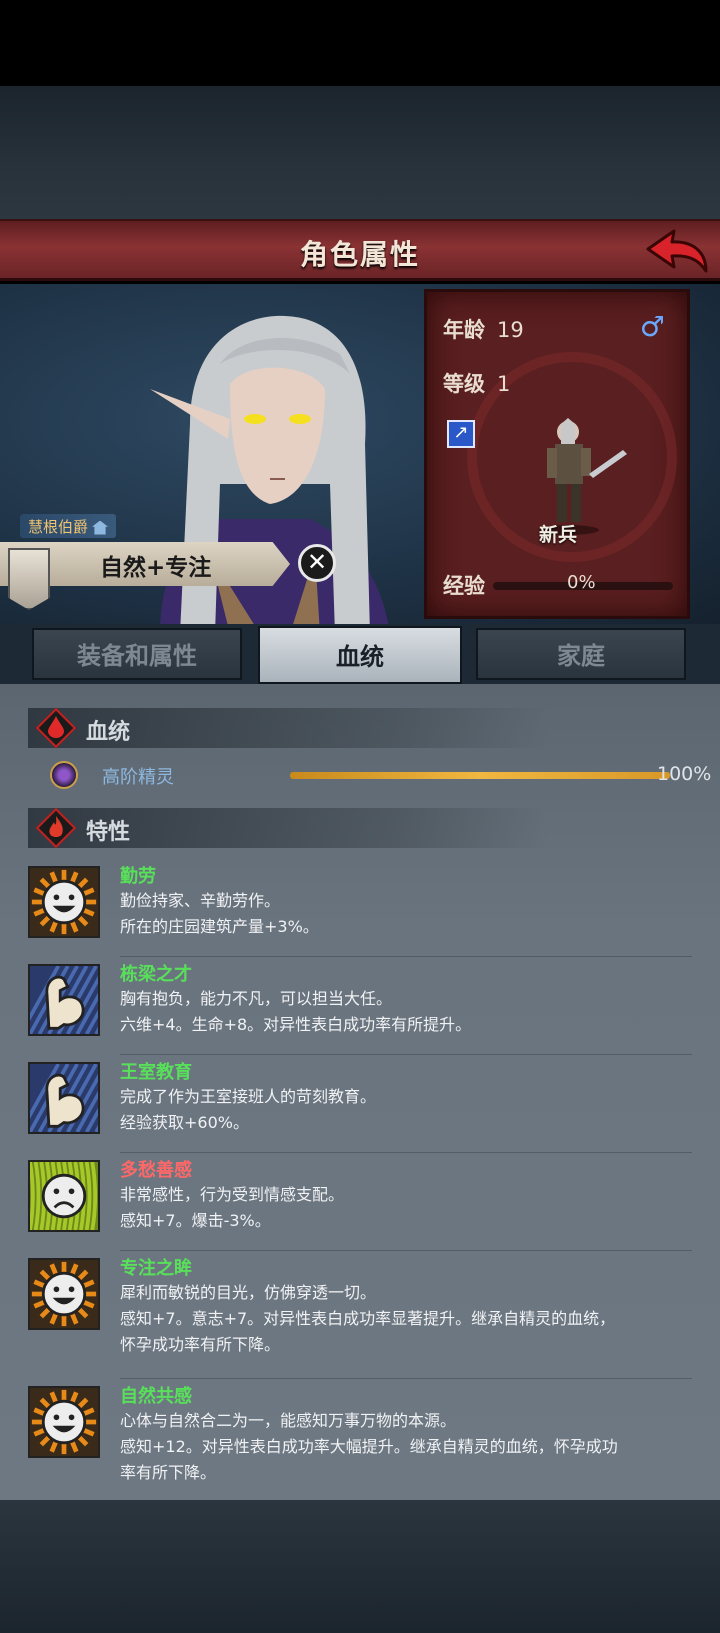  I want to click on sad-face-icon, so click(64, 1196).